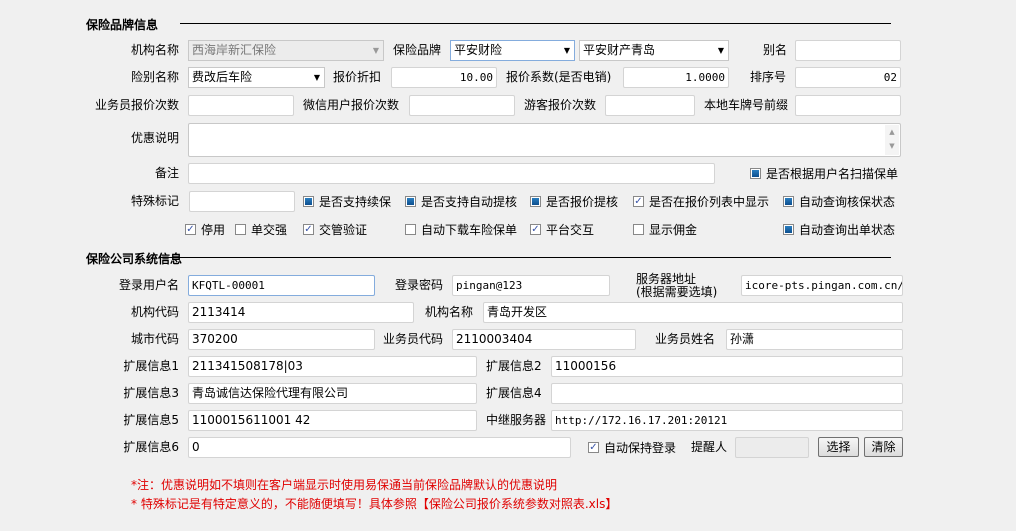 This screenshot has width=1016, height=531. I want to click on brand-branch-value: 平安财产青岛, so click(619, 50).